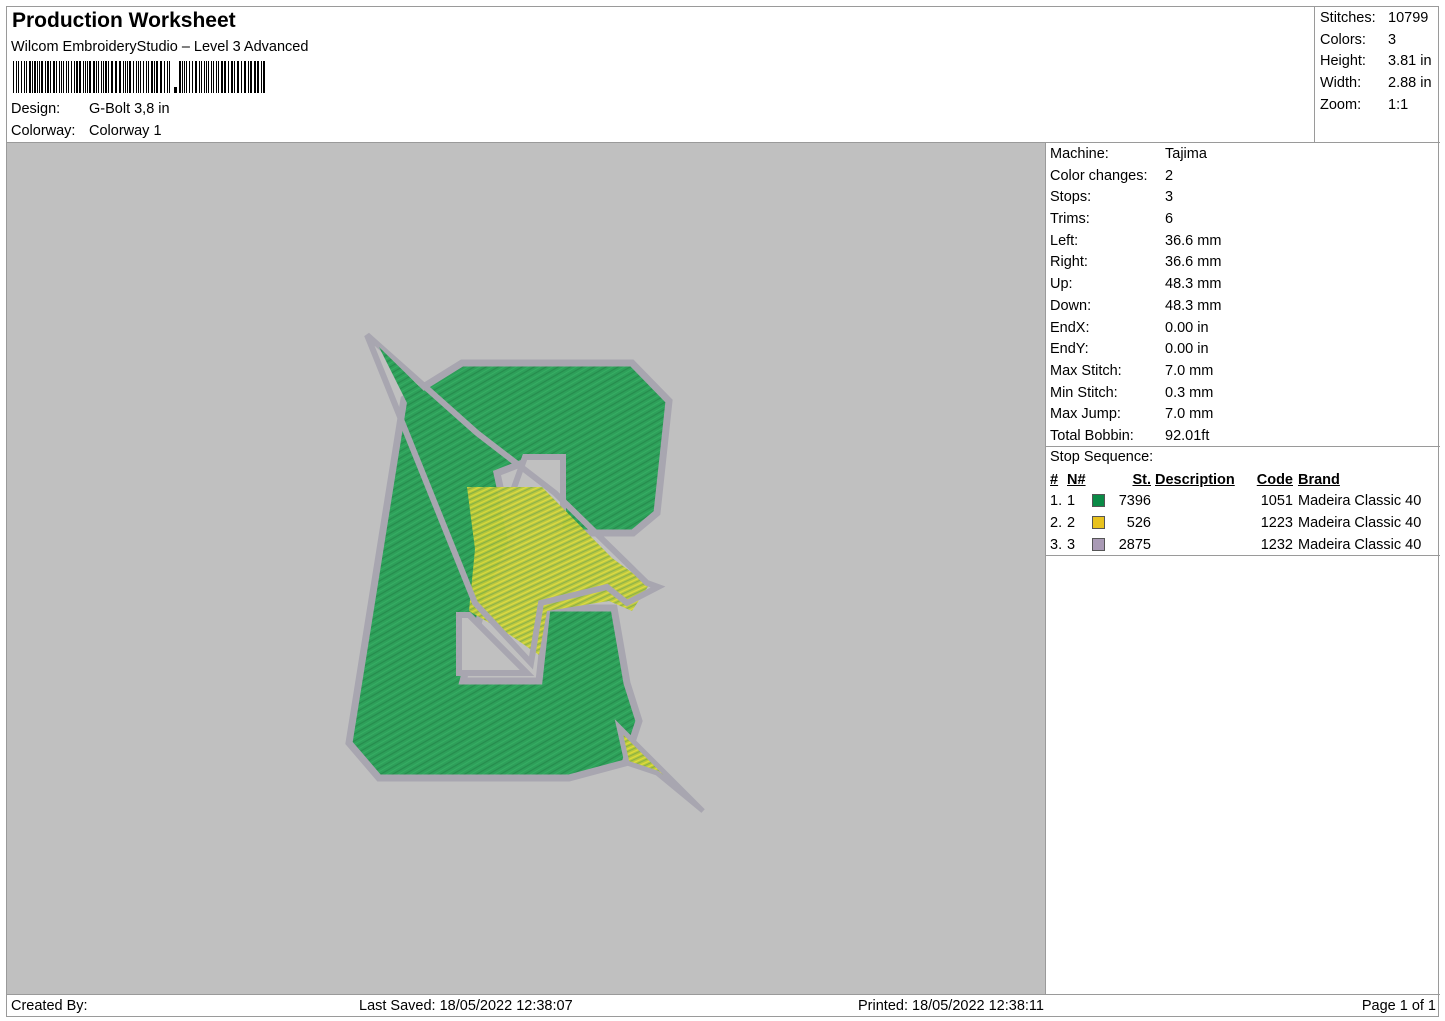  I want to click on machine-row: EndX: 0.00 in, so click(1129, 327).